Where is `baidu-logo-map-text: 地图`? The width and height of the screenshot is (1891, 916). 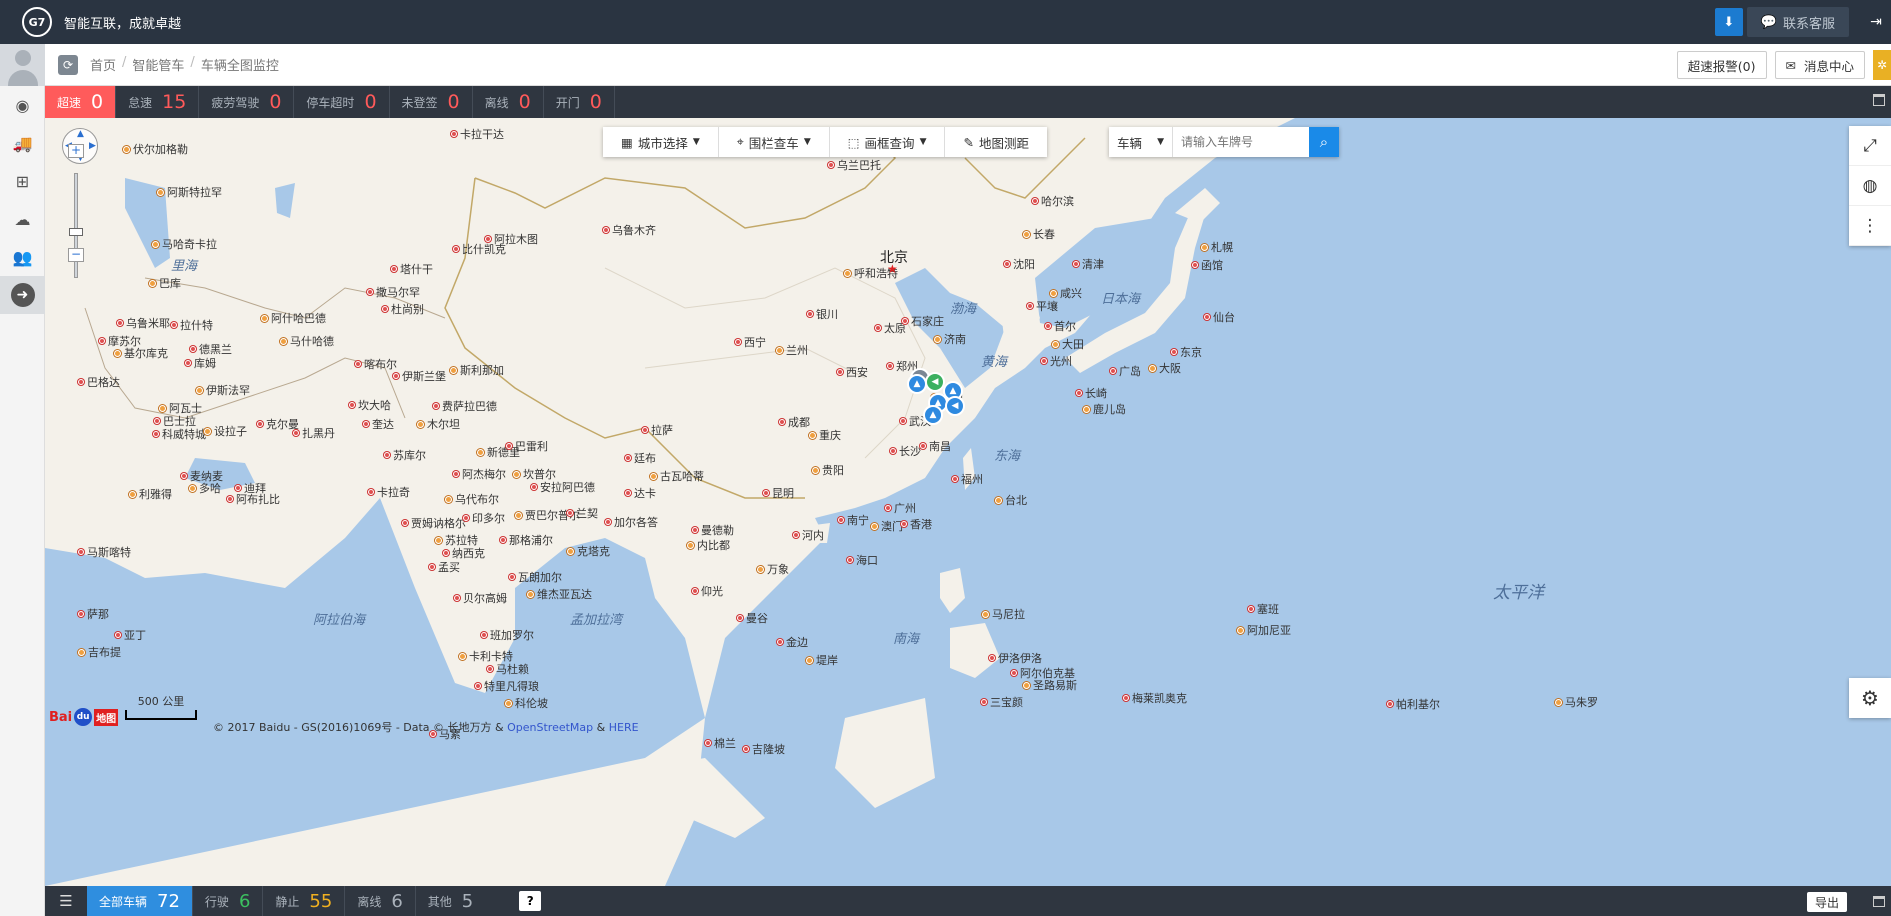
baidu-logo-map-text: 地图 is located at coordinates (106, 717).